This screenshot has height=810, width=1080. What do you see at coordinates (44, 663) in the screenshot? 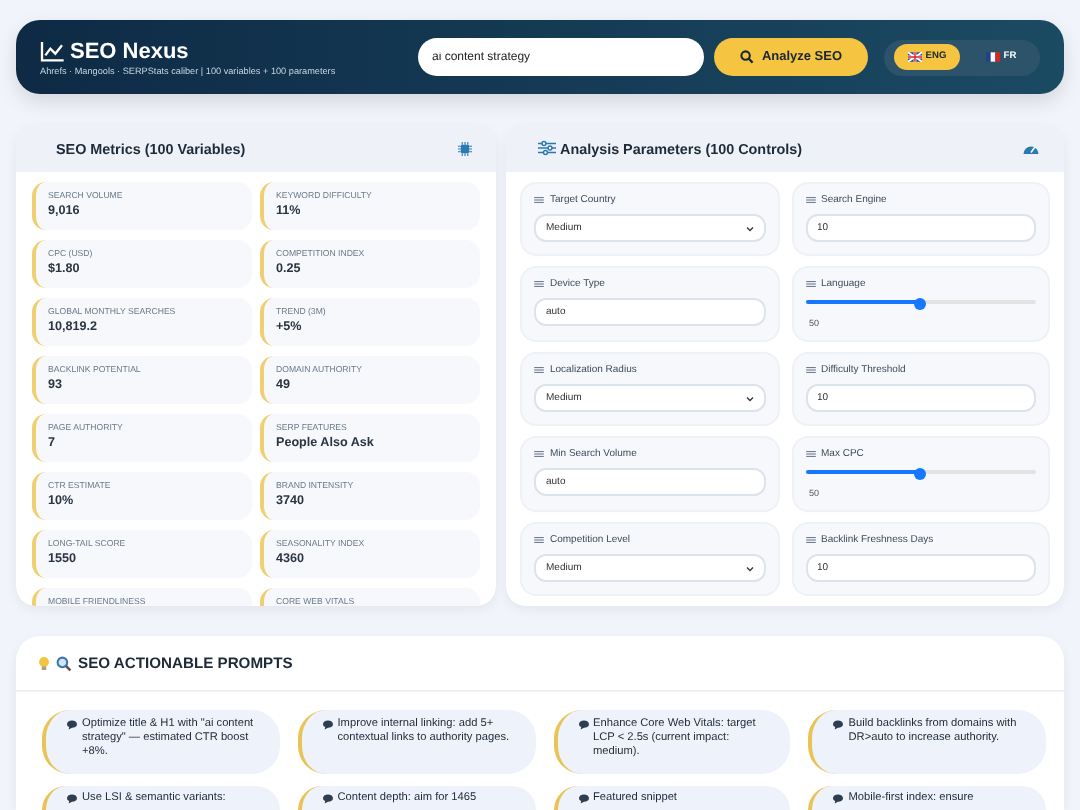
I see `lightbulb-icon` at bounding box center [44, 663].